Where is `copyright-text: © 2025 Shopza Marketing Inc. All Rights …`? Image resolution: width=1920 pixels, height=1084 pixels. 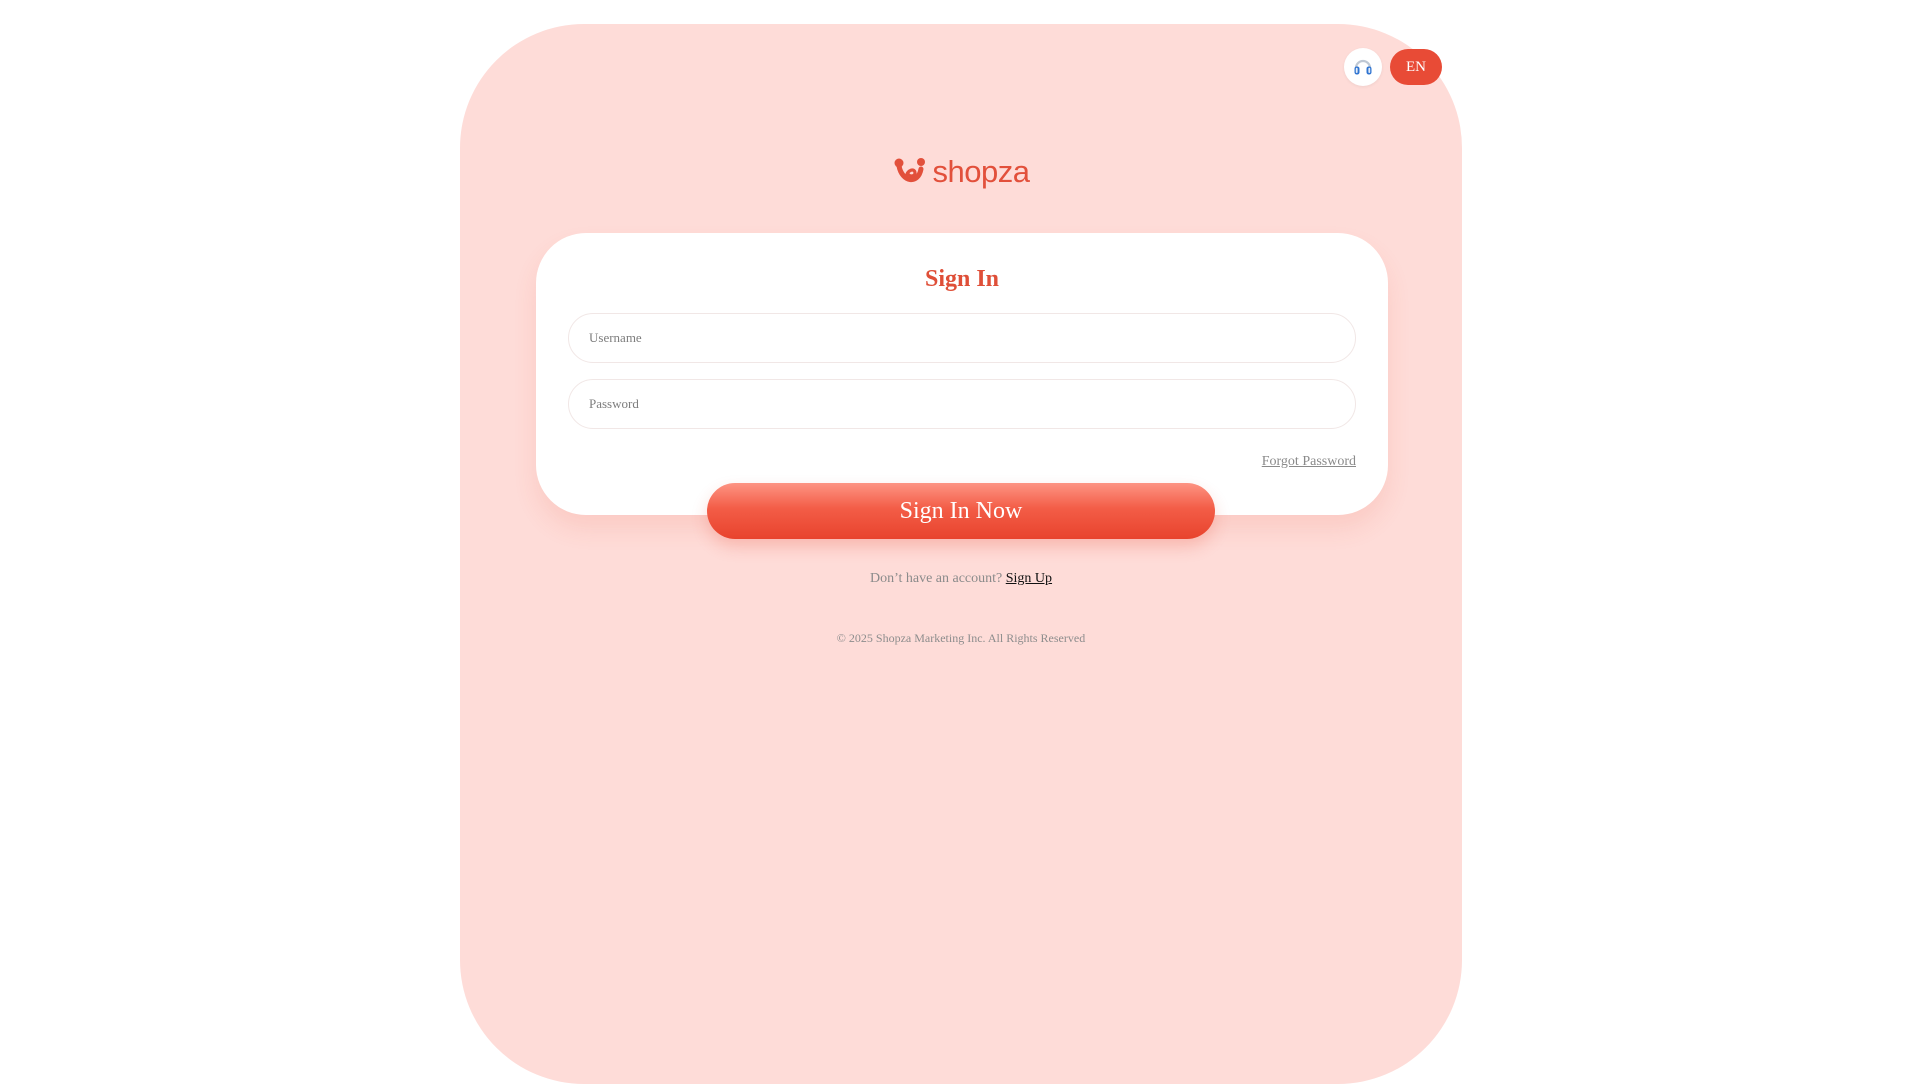
copyright-text: © 2025 Shopza Marketing Inc. All Rights … is located at coordinates (961, 638).